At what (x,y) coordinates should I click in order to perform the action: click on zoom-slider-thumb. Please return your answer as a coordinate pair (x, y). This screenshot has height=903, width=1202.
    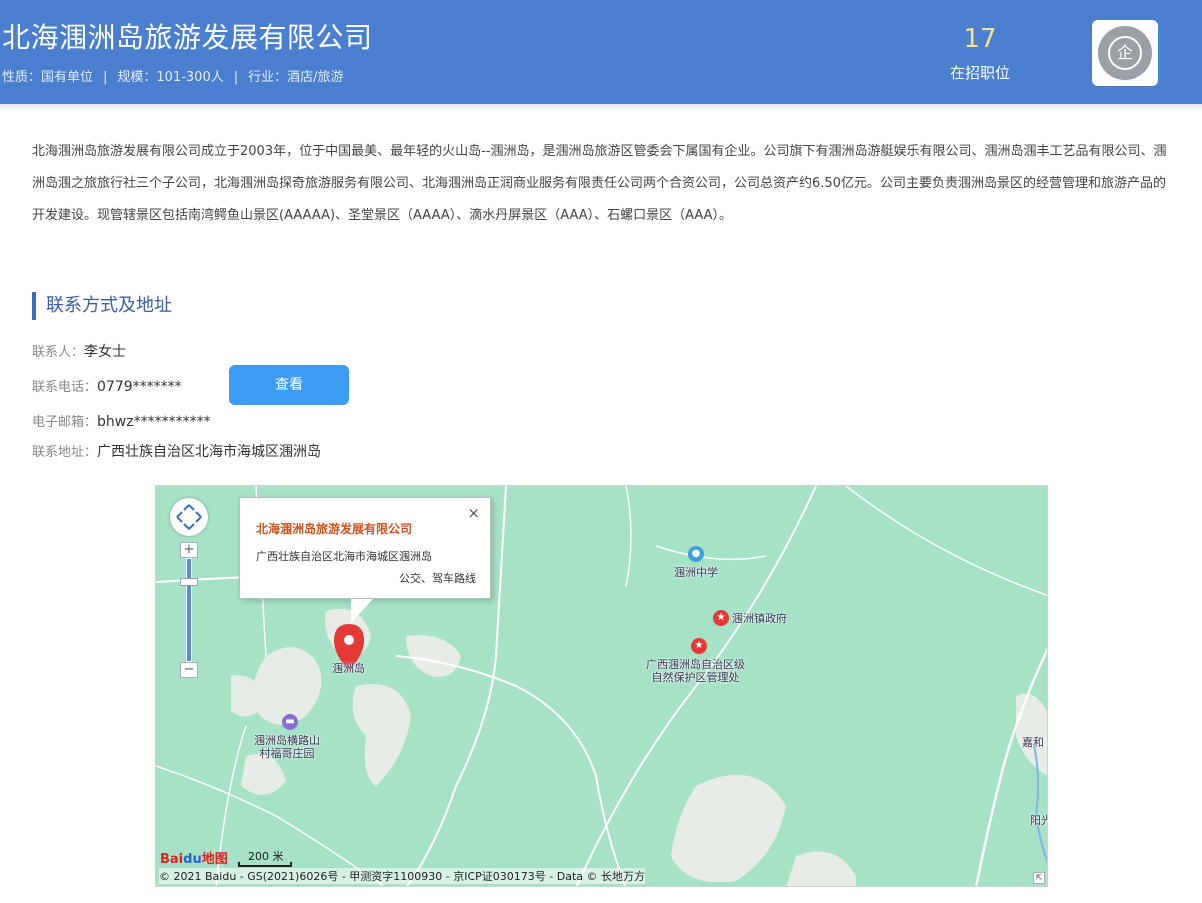
    Looking at the image, I should click on (189, 582).